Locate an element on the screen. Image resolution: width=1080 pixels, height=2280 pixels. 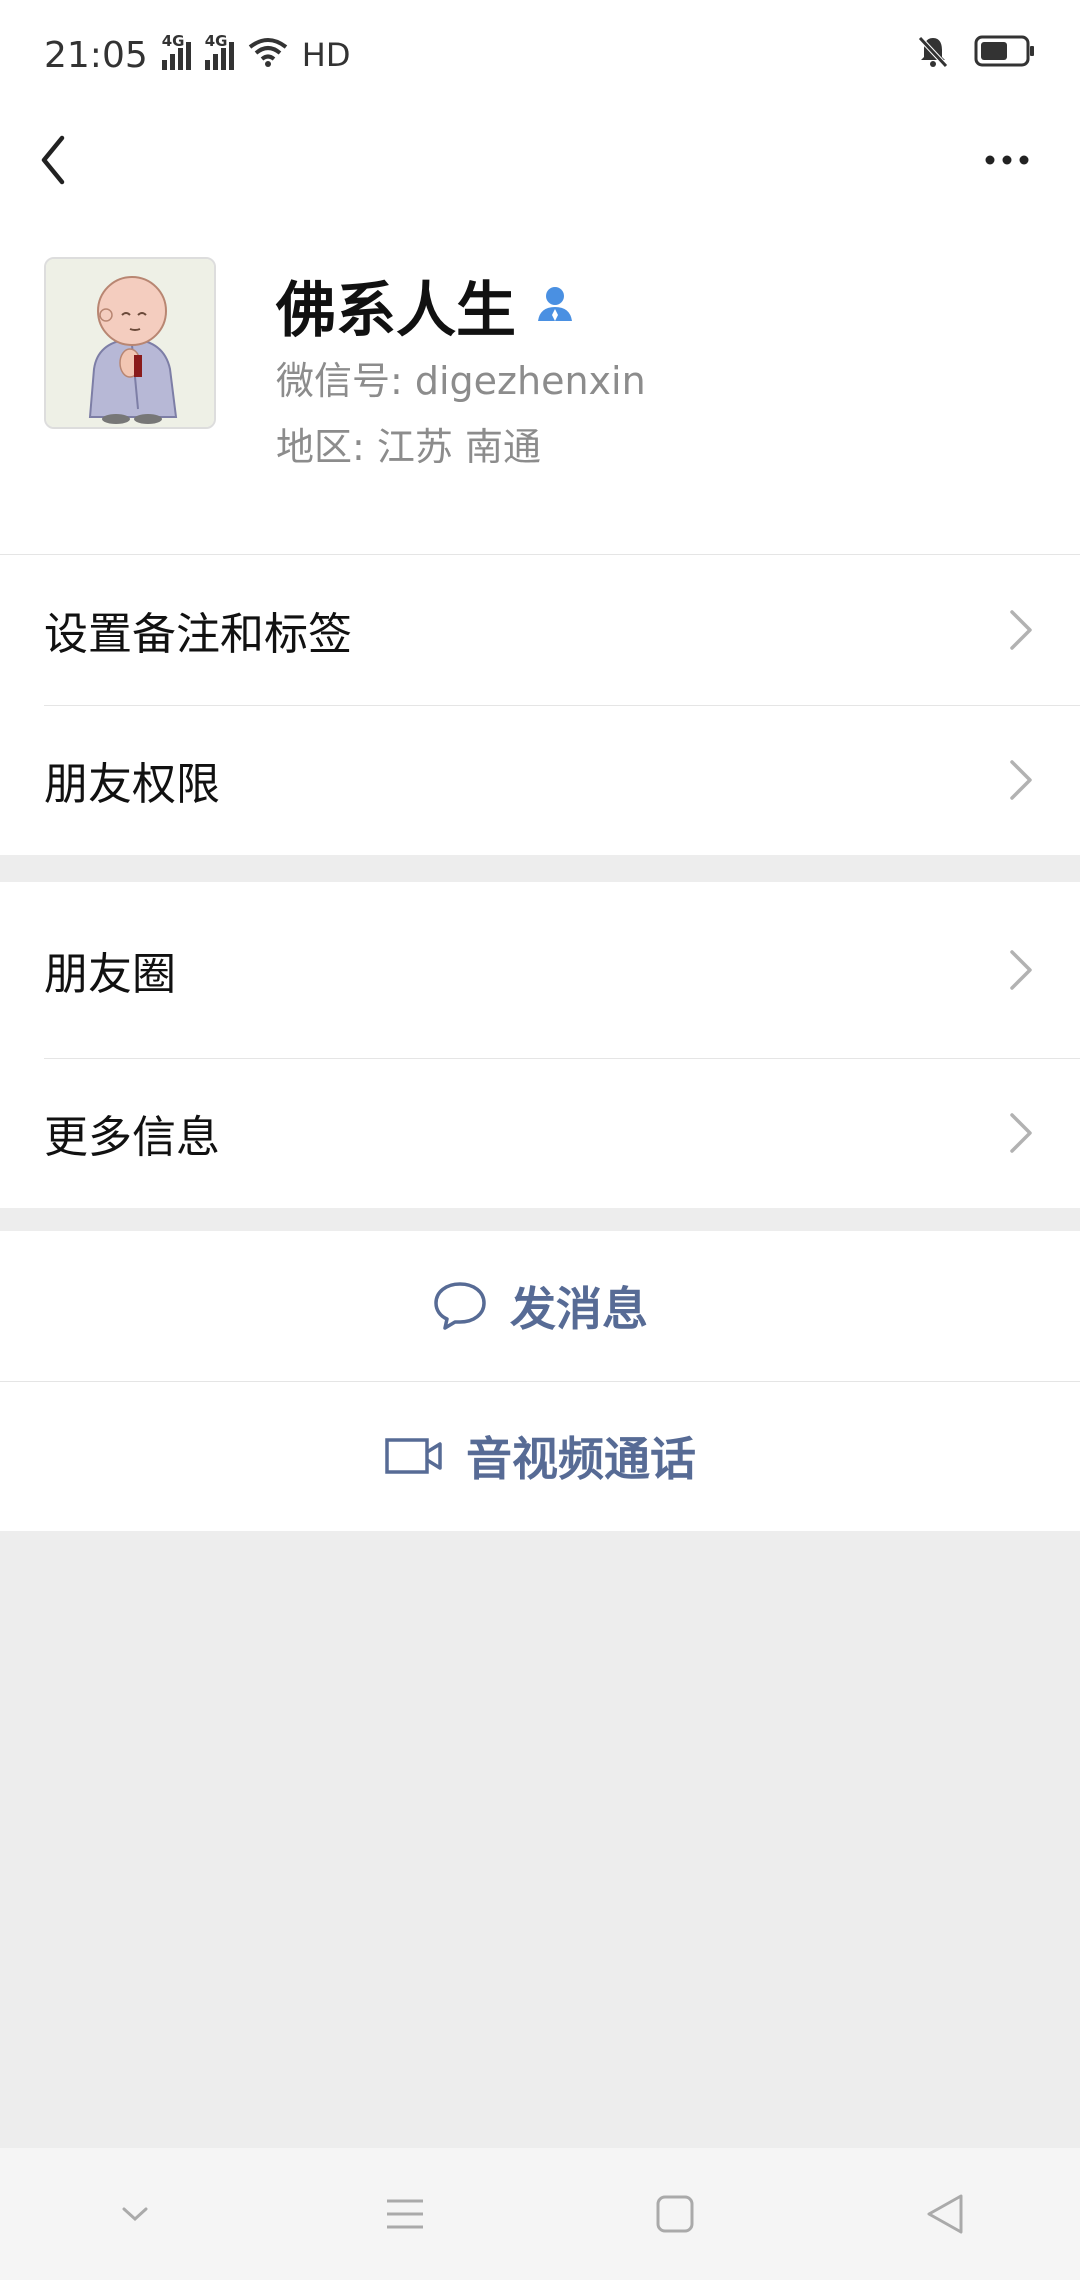
menu-group-1: 设置备注和标签 朋友权限 is located at coordinates (540, 705).